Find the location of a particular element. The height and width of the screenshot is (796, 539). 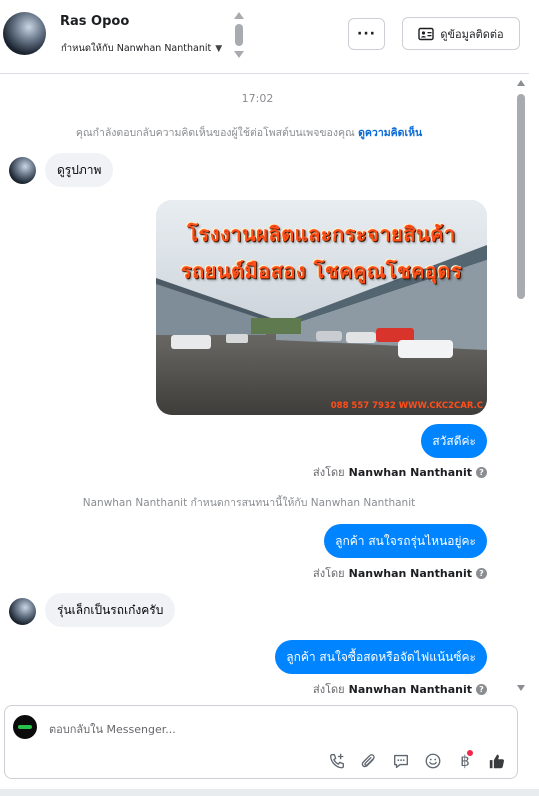

notification-dot is located at coordinates (469, 753).